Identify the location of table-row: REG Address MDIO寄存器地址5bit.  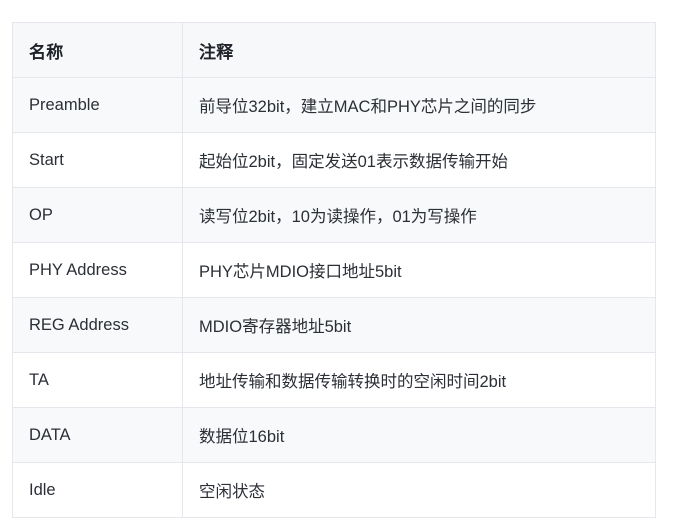
(334, 325).